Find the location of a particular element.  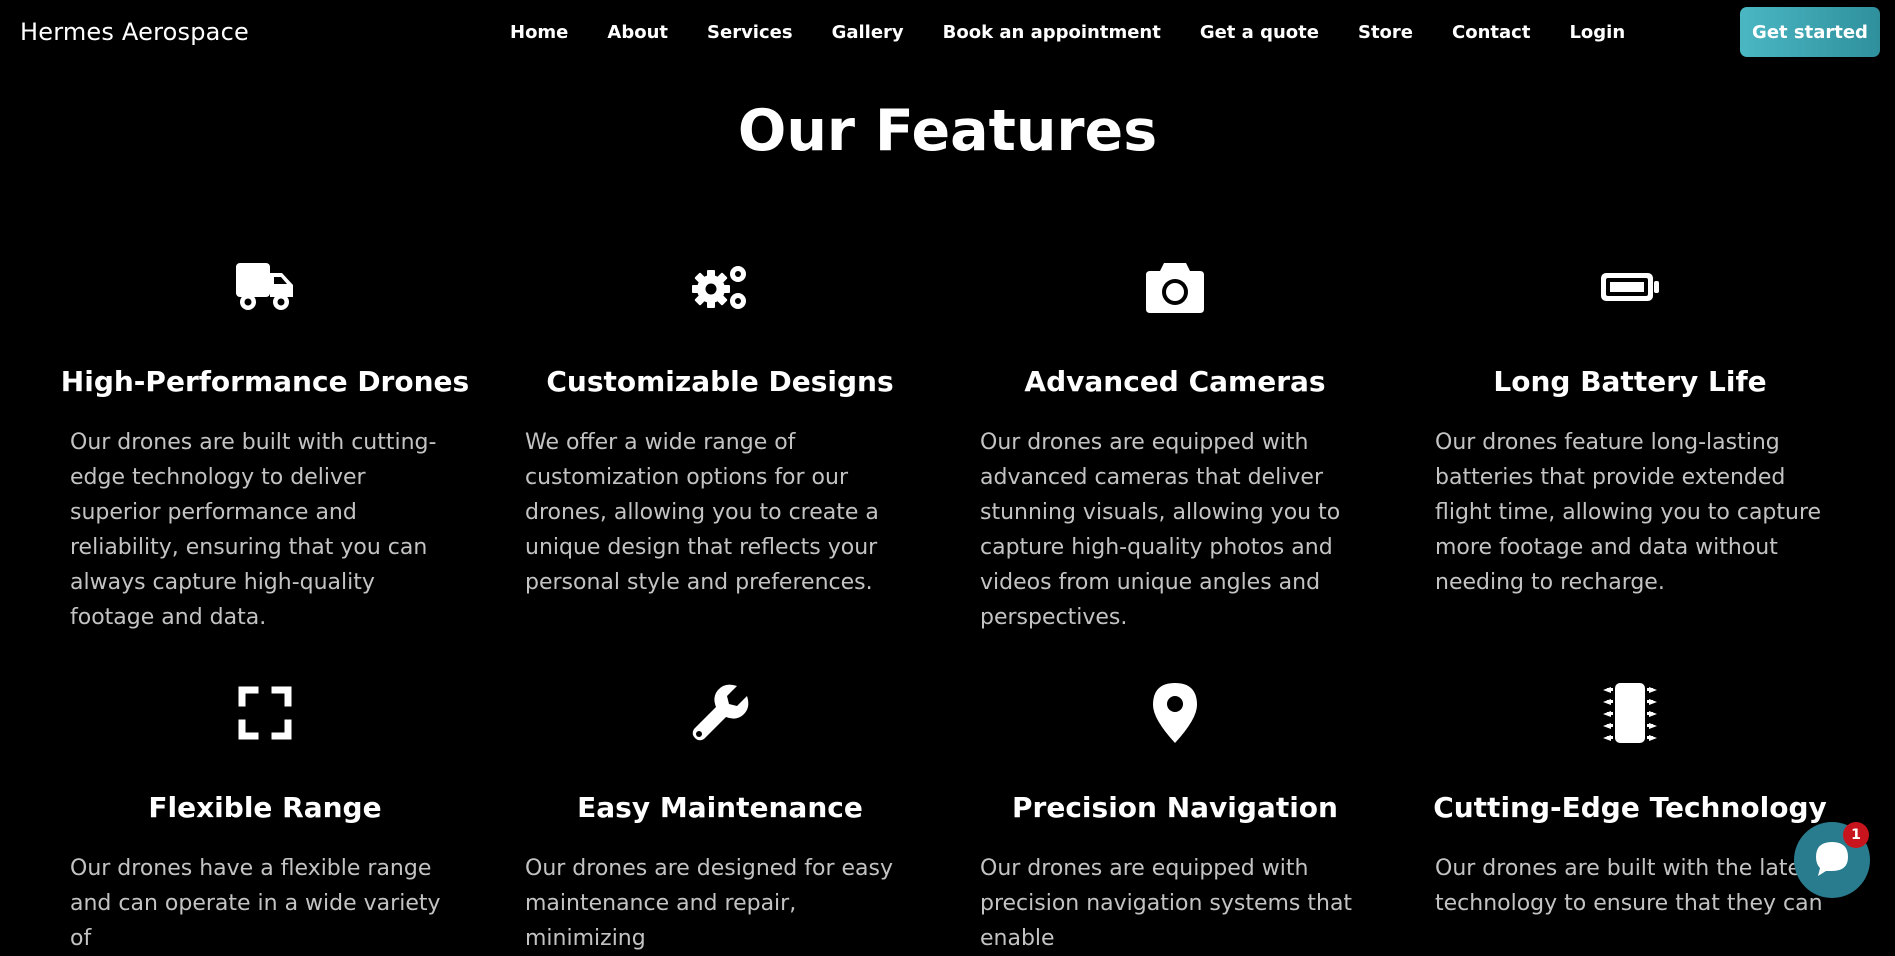

microchip-icon is located at coordinates (1630, 713).